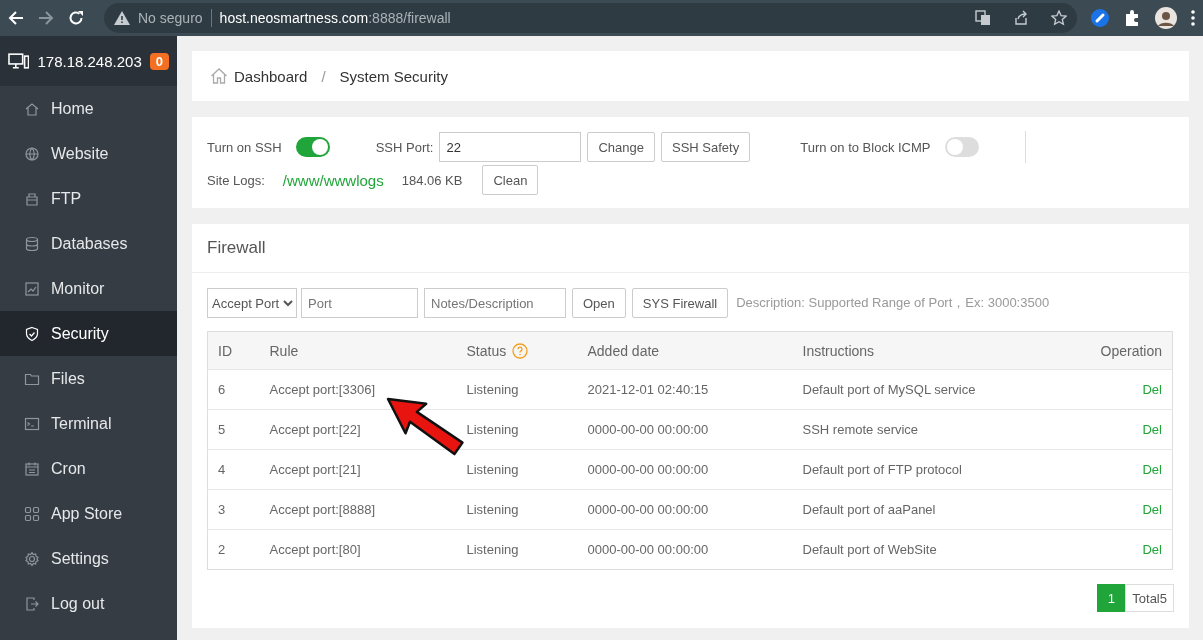 The image size is (1203, 640). I want to click on table-cell: Default port of MySQL service, so click(889, 389).